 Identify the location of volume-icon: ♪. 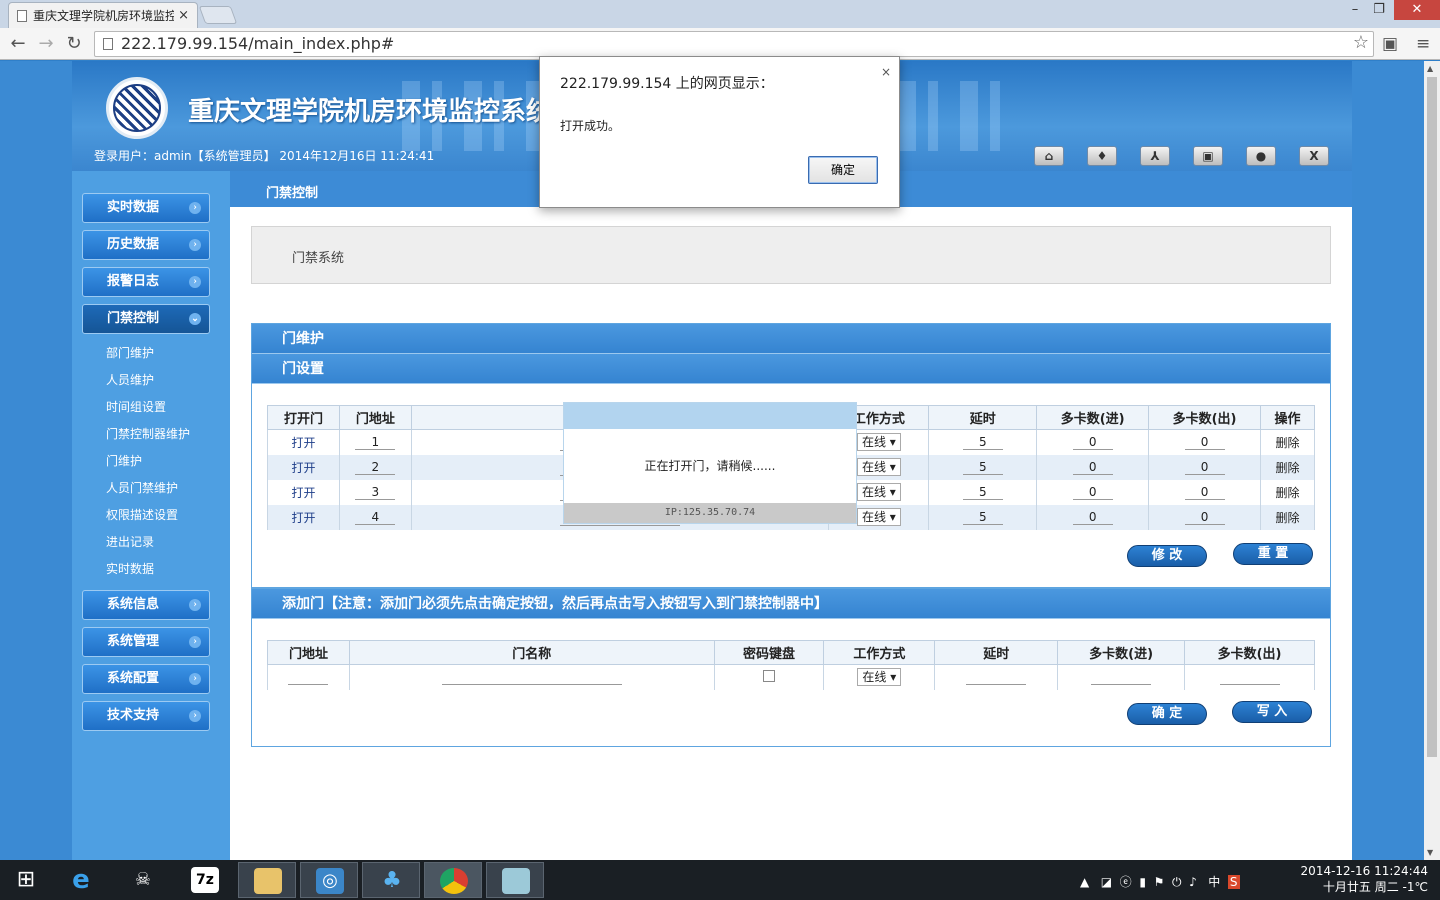
(1193, 882).